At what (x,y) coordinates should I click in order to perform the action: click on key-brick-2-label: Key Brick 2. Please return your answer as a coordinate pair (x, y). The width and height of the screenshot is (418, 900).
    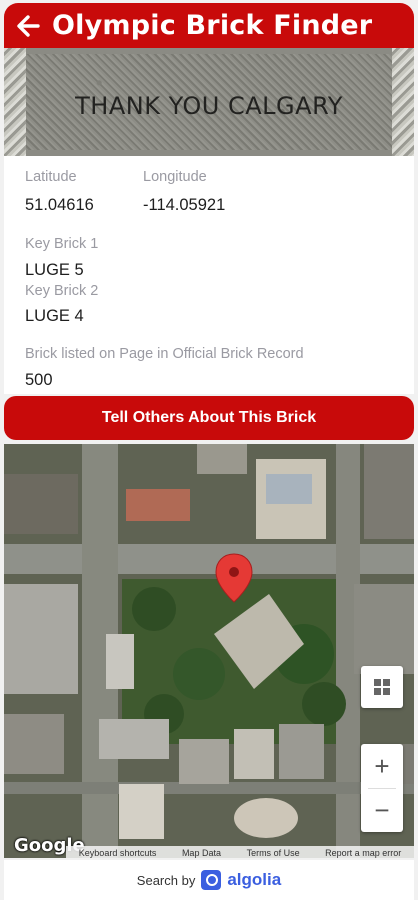
    Looking at the image, I should click on (62, 291).